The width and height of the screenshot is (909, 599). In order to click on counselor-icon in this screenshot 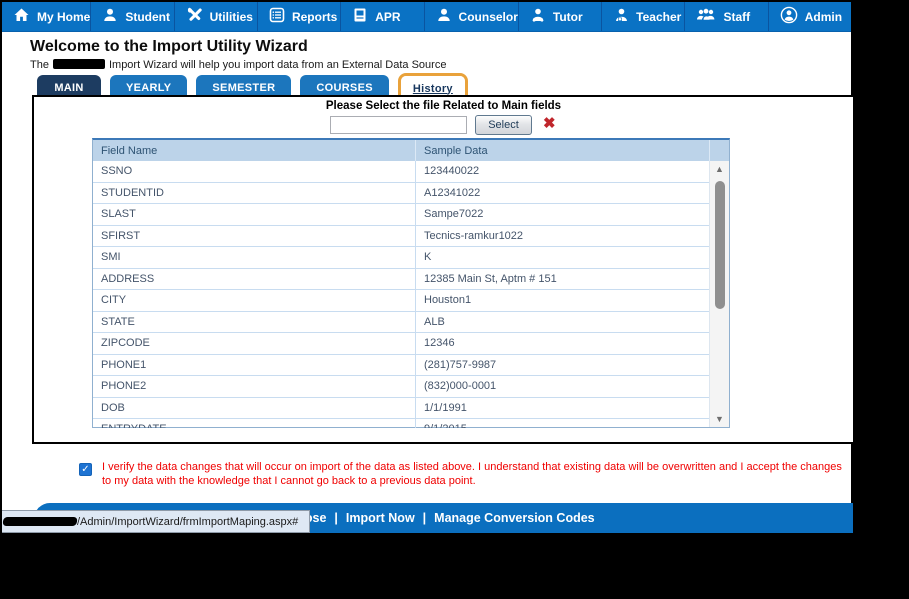, I will do `click(444, 16)`.